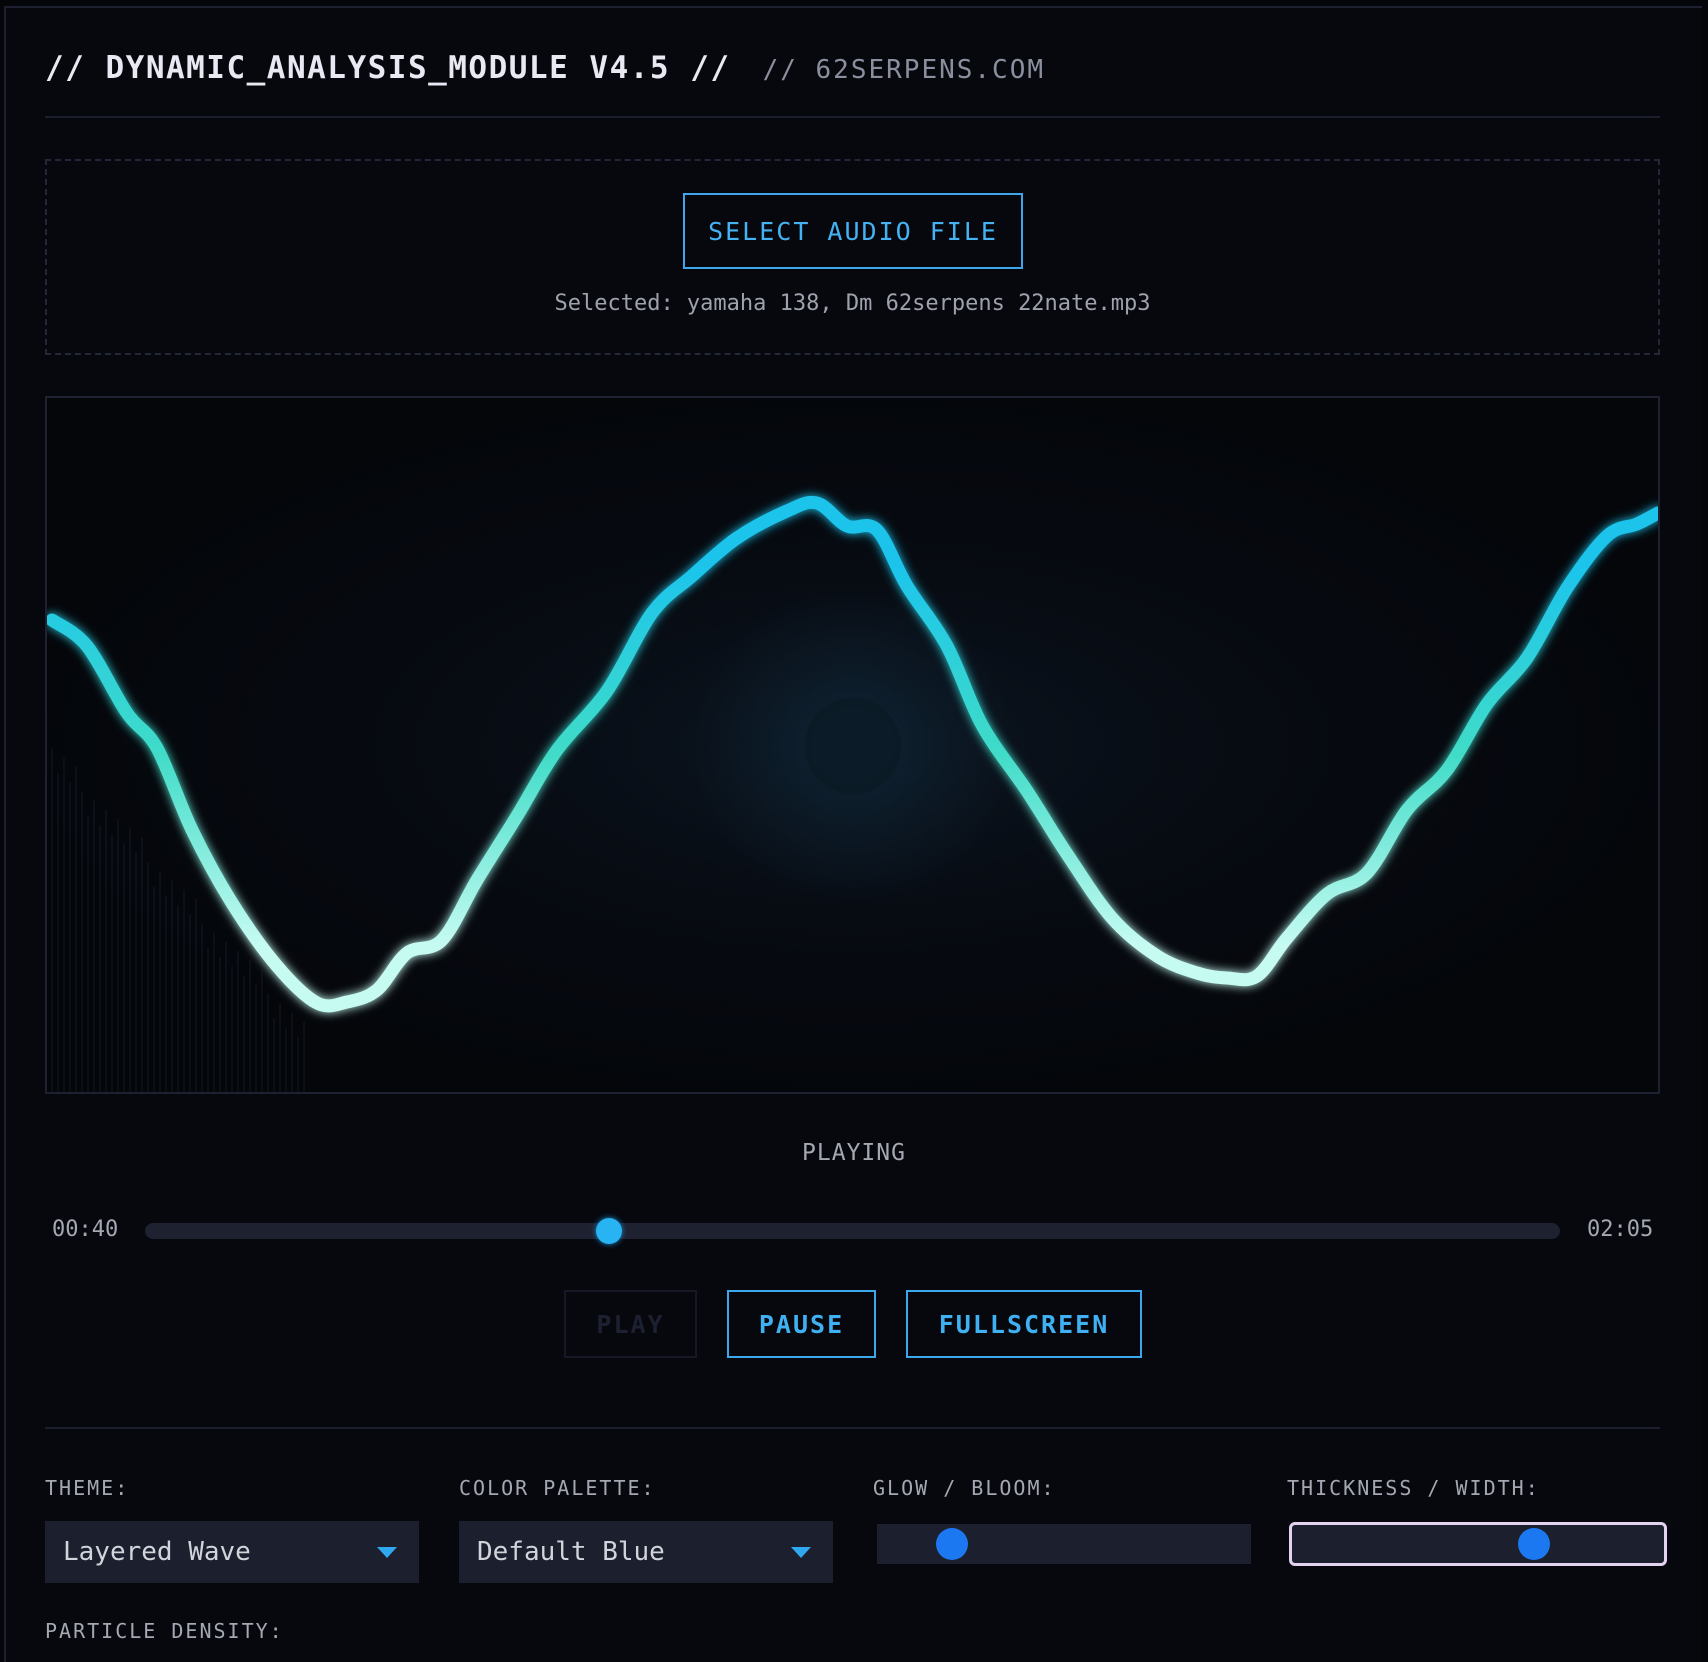 The height and width of the screenshot is (1662, 1708). I want to click on seek-slider, so click(852, 1231).